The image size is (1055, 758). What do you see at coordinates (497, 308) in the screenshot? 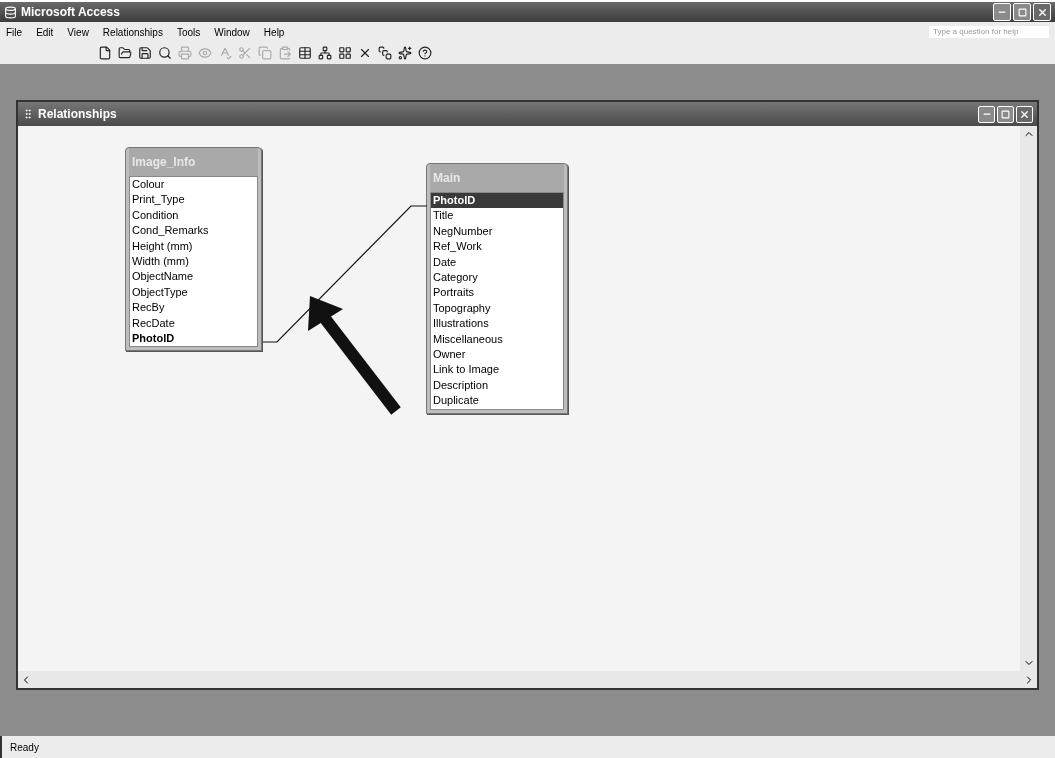
I see `field-item: Topography` at bounding box center [497, 308].